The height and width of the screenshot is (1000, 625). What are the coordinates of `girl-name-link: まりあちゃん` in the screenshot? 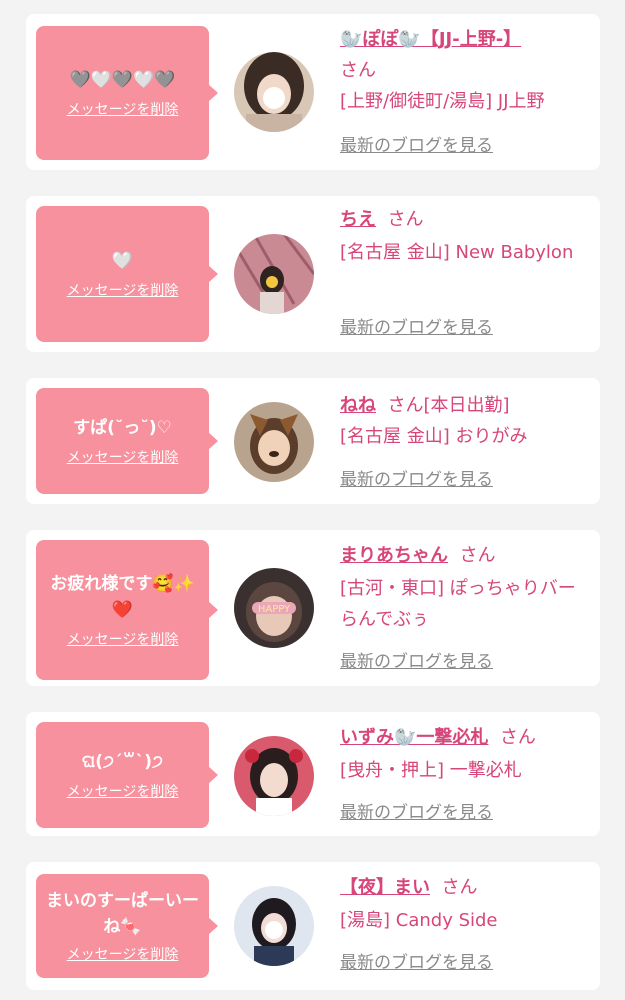 It's located at (394, 555).